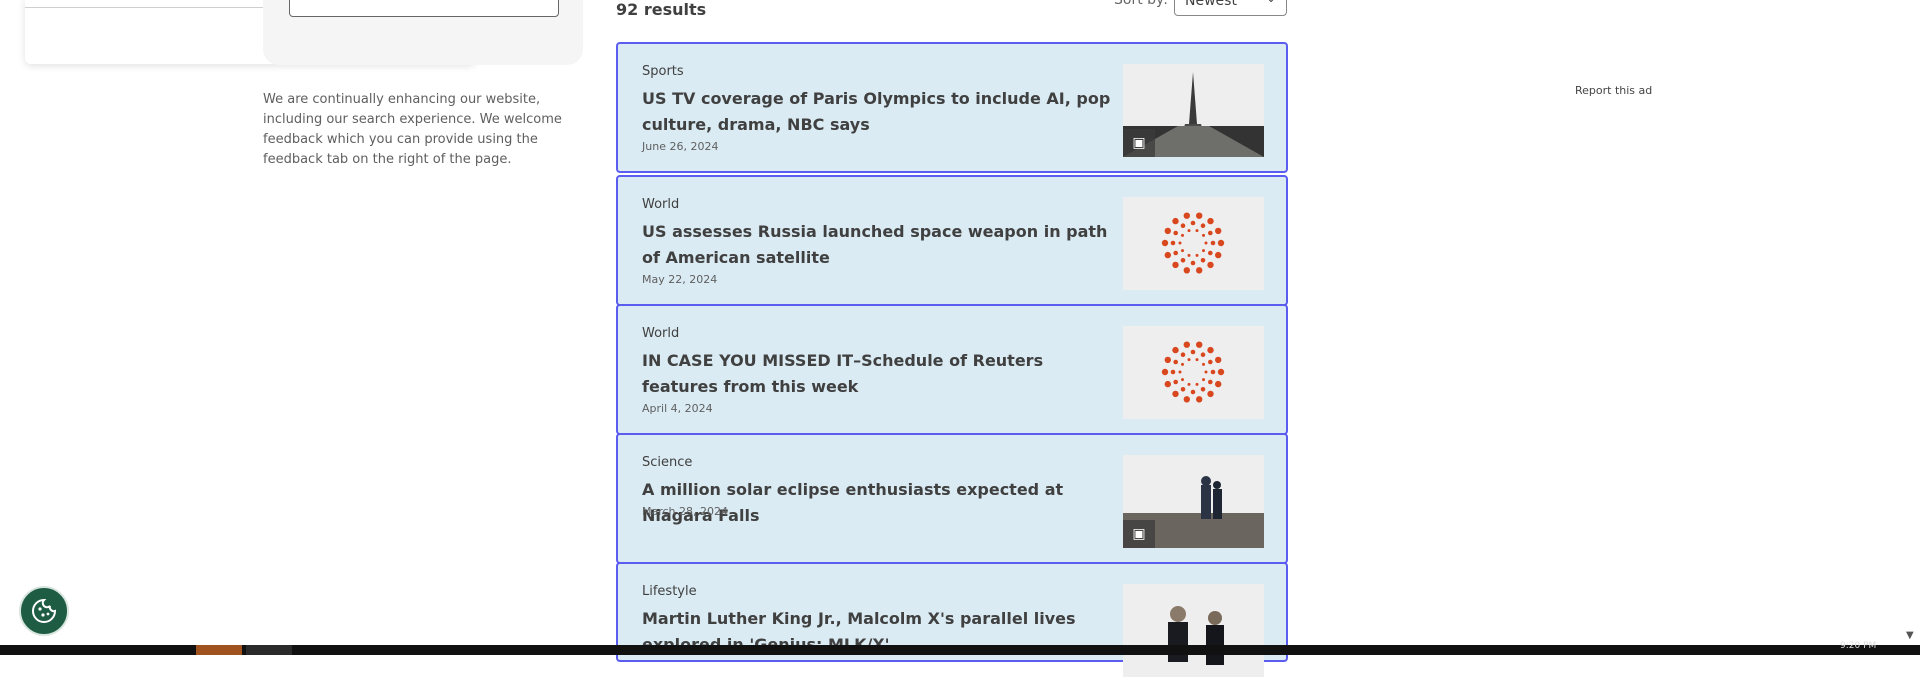 The height and width of the screenshot is (677, 1920). Describe the element at coordinates (424, 8) in the screenshot. I see `filter-date-field` at that location.